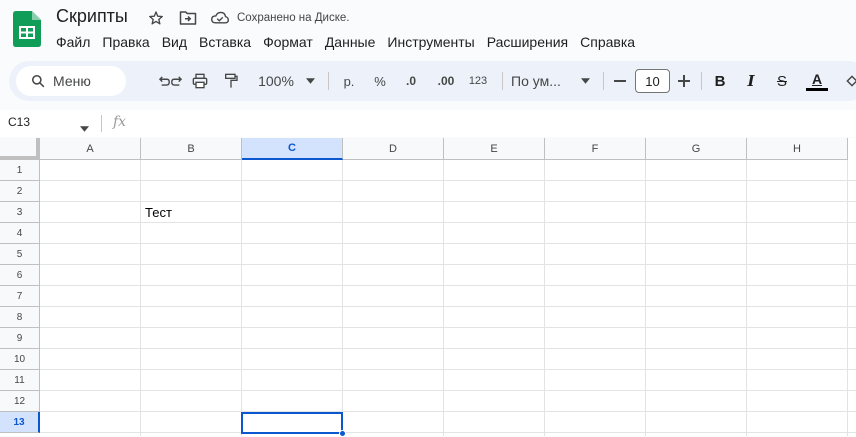 The image size is (856, 437). I want to click on sheets-logo-icon, so click(27, 29).